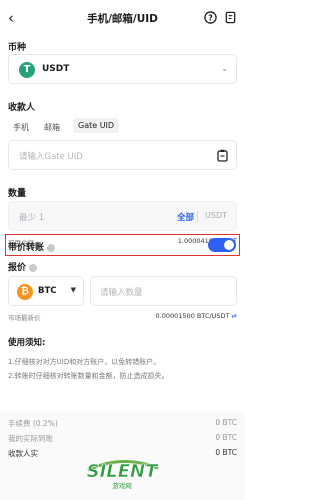 Image resolution: width=320 pixels, height=500 pixels. What do you see at coordinates (21, 127) in the screenshot?
I see `tab-phone: 手机` at bounding box center [21, 127].